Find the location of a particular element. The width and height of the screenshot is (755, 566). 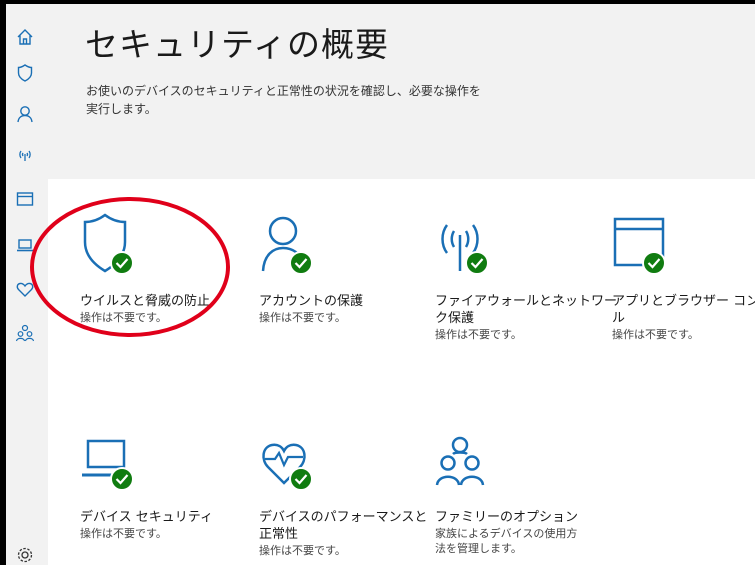

device-performance-check-icon is located at coordinates (299, 462).